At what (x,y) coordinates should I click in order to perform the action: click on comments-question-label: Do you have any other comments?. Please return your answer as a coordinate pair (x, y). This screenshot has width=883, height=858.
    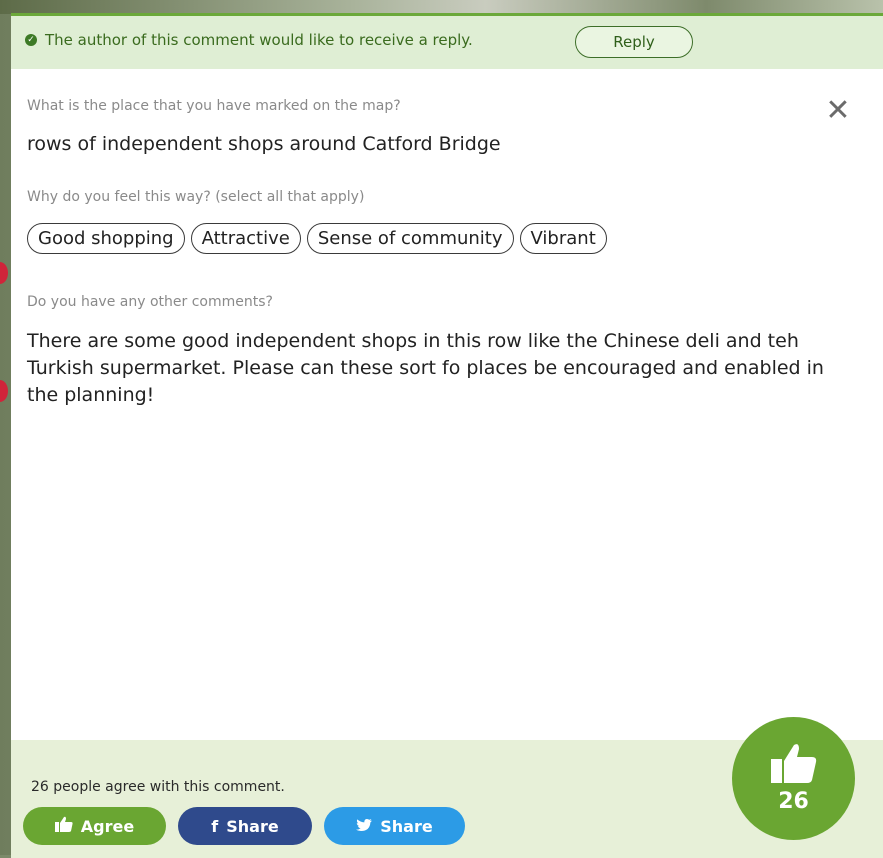
    Looking at the image, I should click on (150, 302).